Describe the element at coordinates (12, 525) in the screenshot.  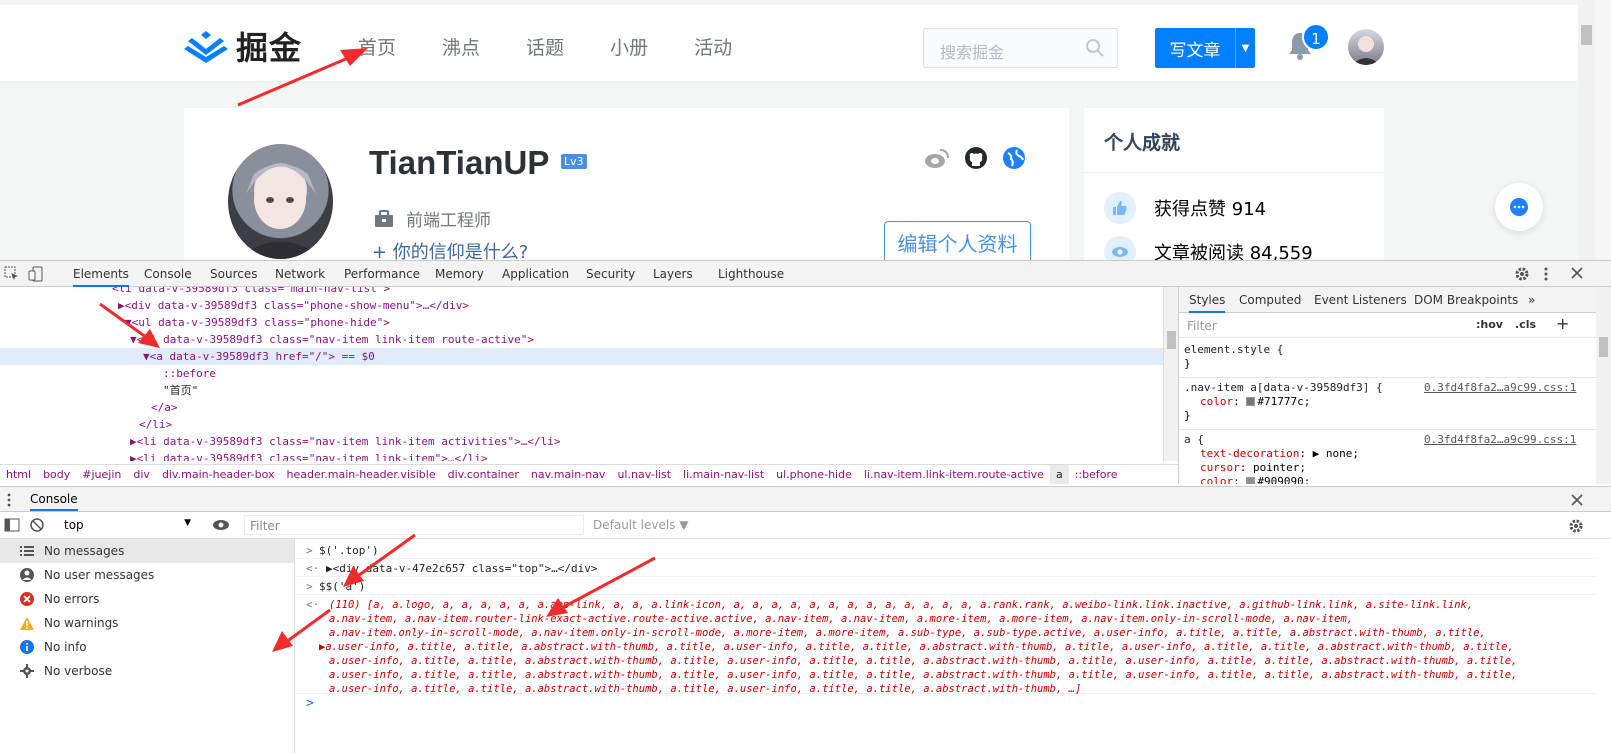
I see `sidebar-toggle-icon` at that location.